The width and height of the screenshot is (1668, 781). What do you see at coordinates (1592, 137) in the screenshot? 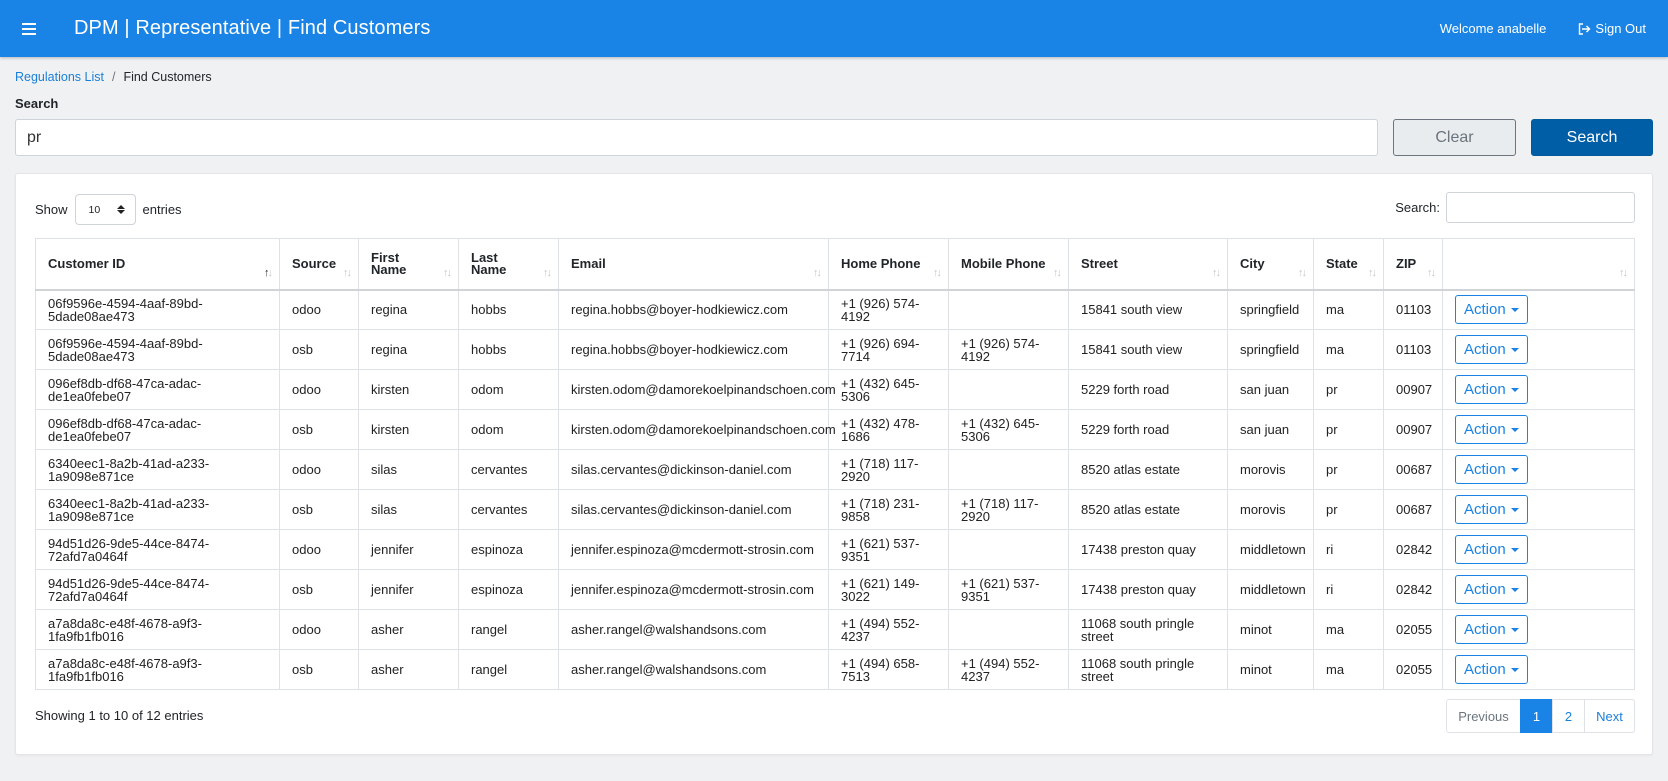
I see `search-button: Search` at bounding box center [1592, 137].